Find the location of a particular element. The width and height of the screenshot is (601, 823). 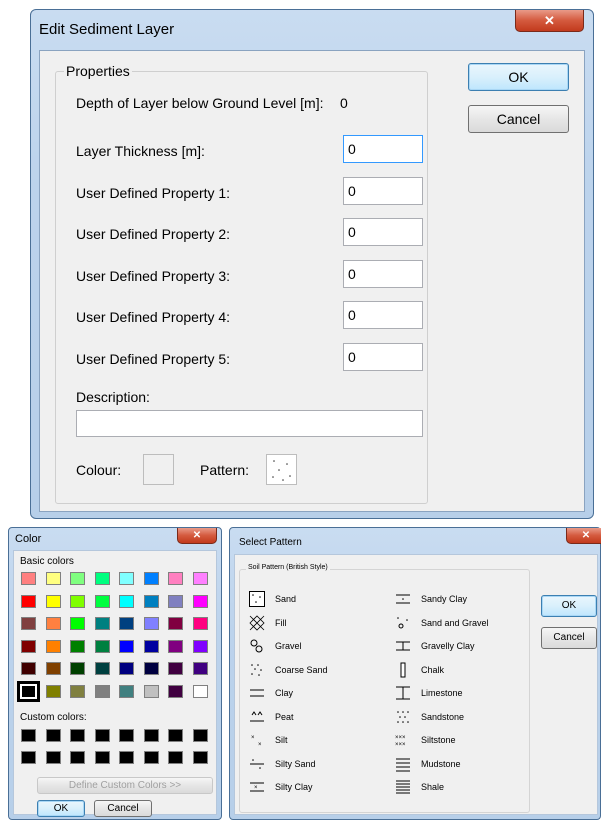

pattern-item-mudstone: Mudstone is located at coordinates (455, 764).